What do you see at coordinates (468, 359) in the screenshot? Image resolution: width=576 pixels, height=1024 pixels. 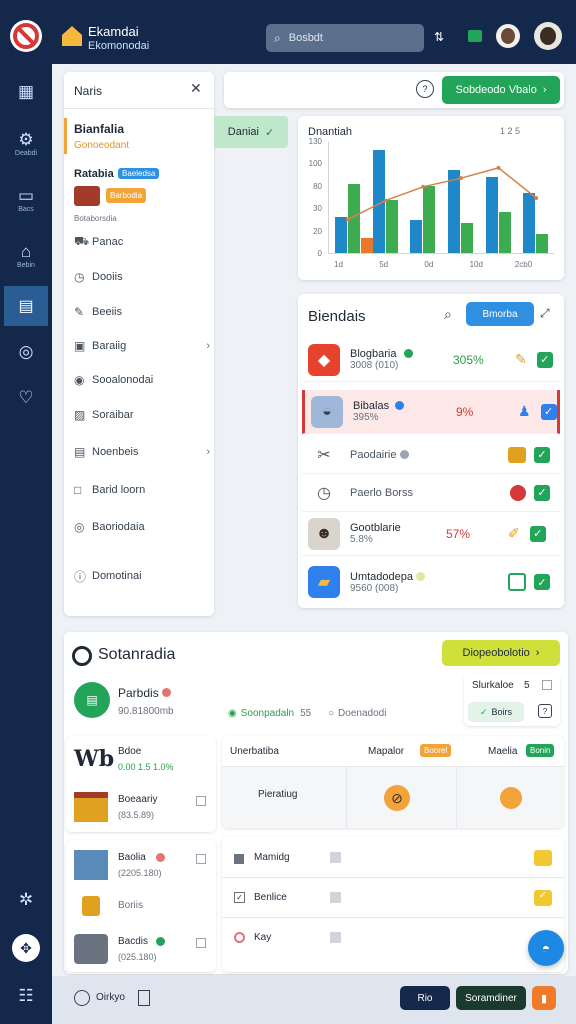 I see `list-item-value: 305%` at bounding box center [468, 359].